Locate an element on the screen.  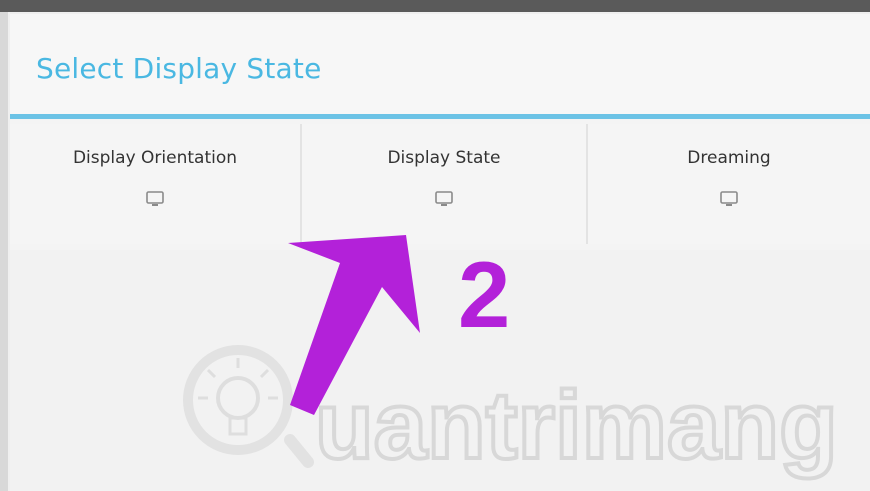
dialog-title: Select Display State is located at coordinates (179, 68).